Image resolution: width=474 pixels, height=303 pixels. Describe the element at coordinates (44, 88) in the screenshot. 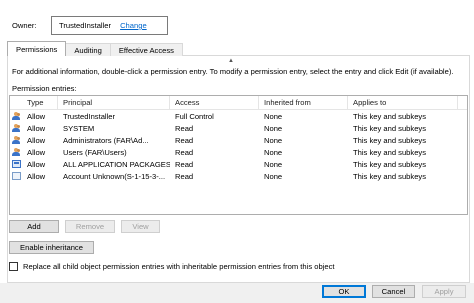

I see `permission-entries-label: Permission entries:` at that location.